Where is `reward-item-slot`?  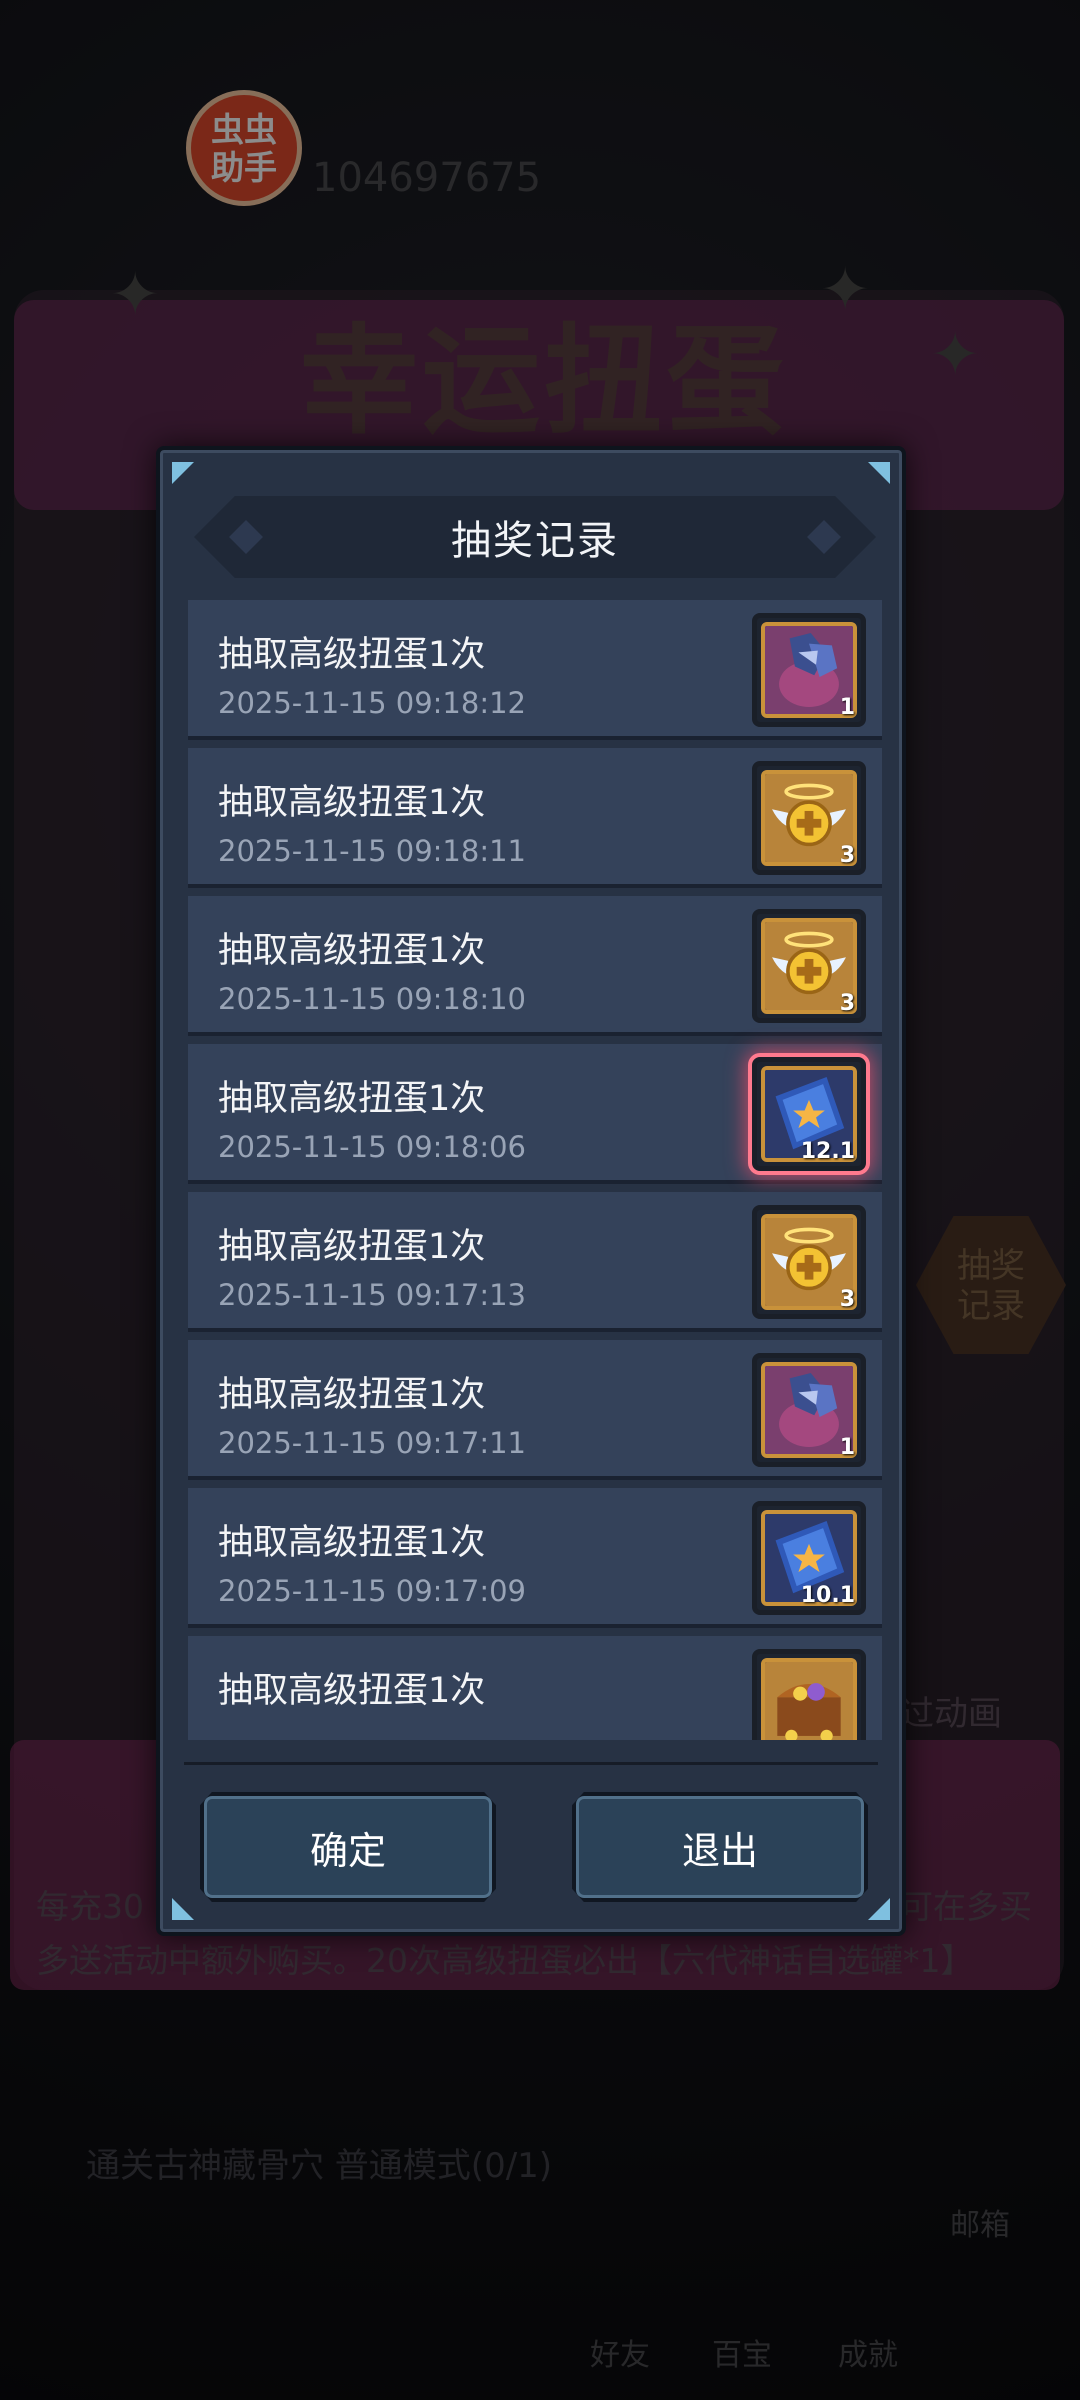
reward-item-slot is located at coordinates (809, 1694).